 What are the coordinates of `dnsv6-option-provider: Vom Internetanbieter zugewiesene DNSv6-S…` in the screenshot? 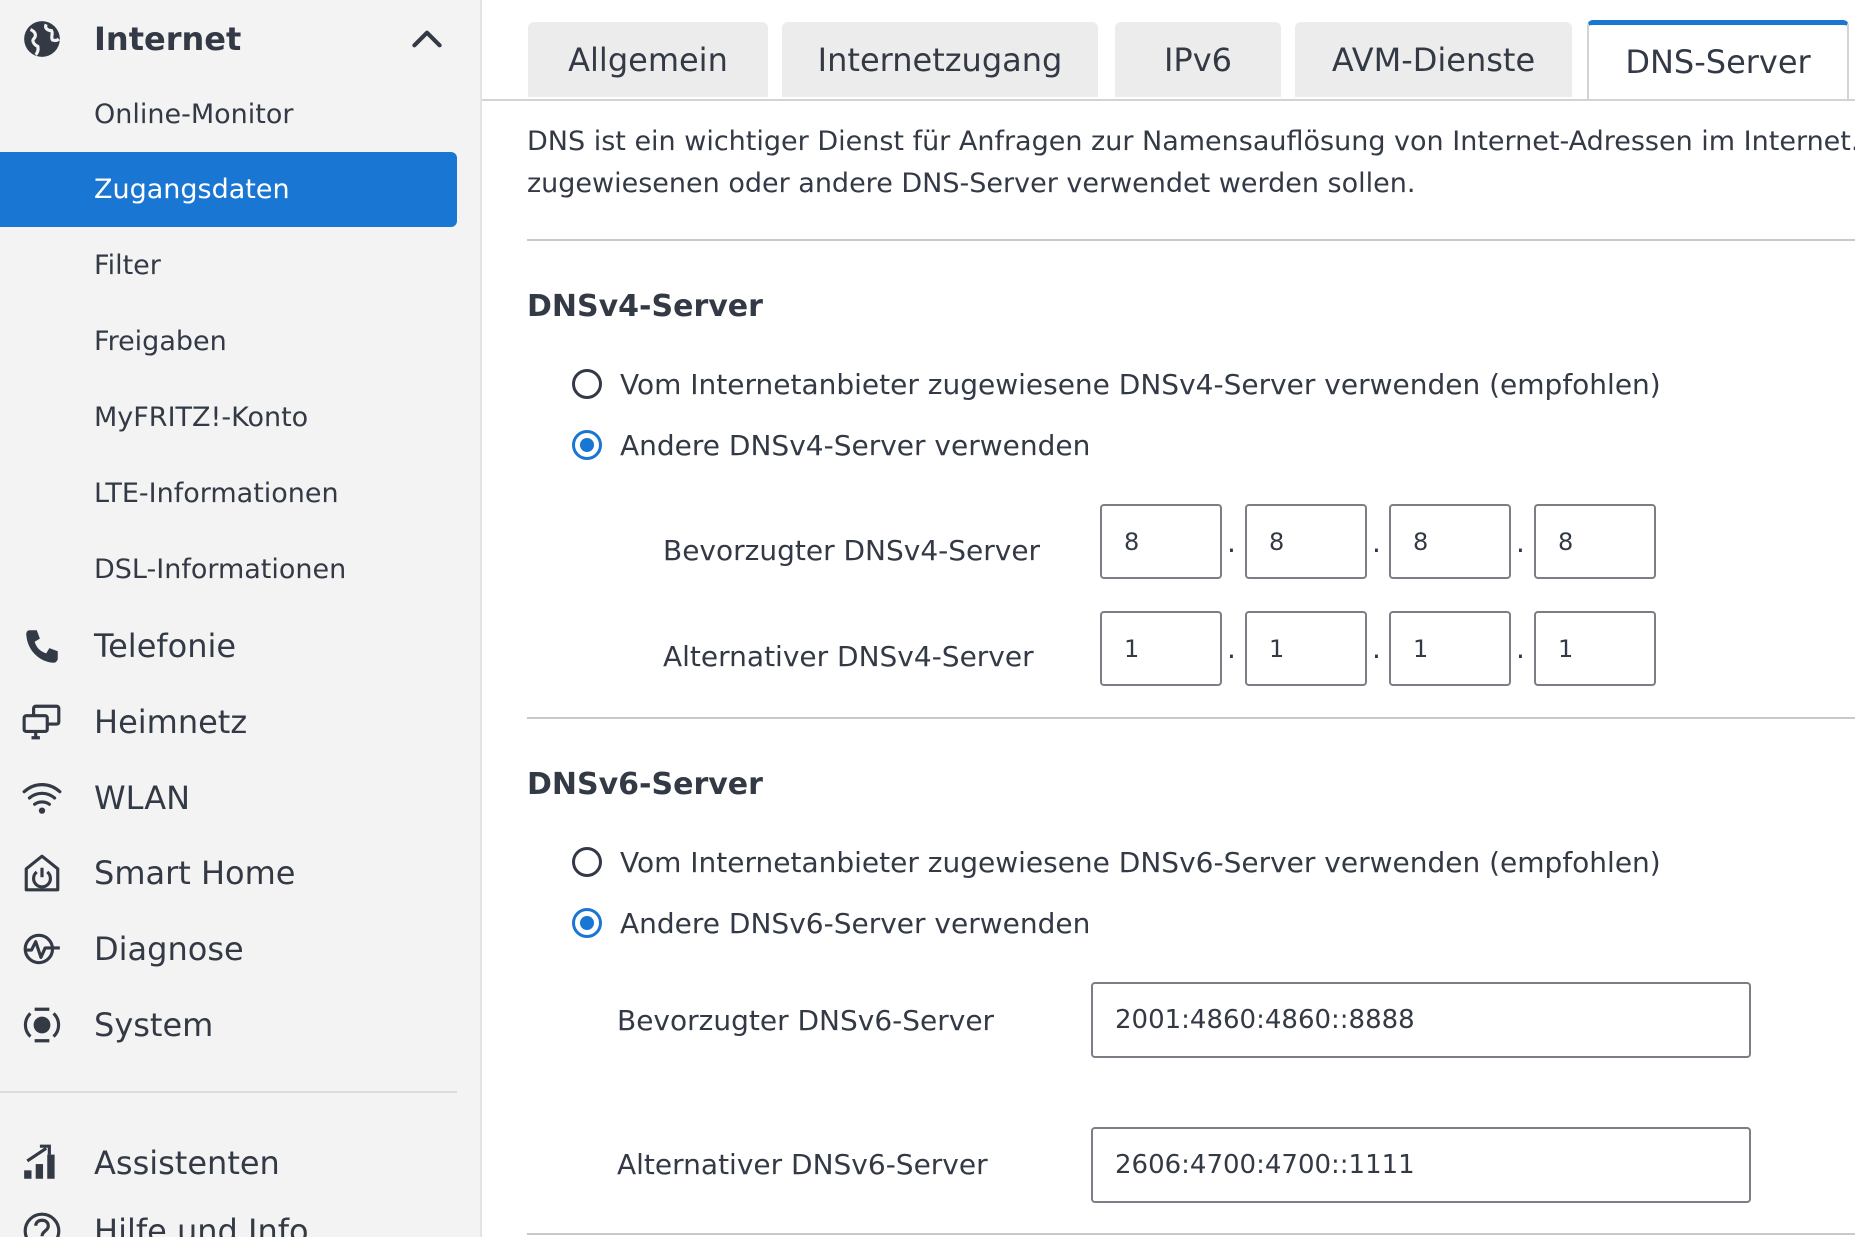 It's located at (1116, 862).